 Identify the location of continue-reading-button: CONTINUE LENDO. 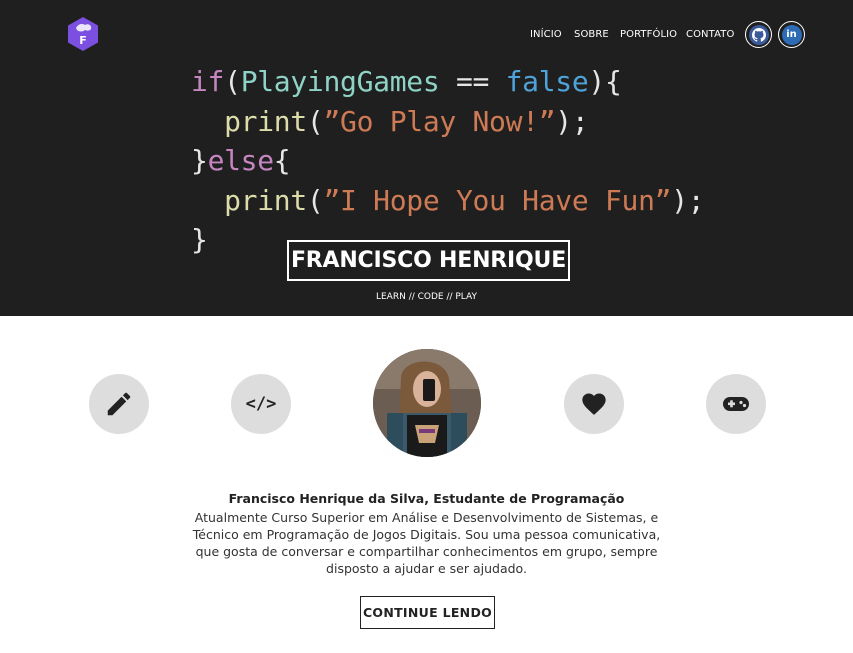
(427, 612).